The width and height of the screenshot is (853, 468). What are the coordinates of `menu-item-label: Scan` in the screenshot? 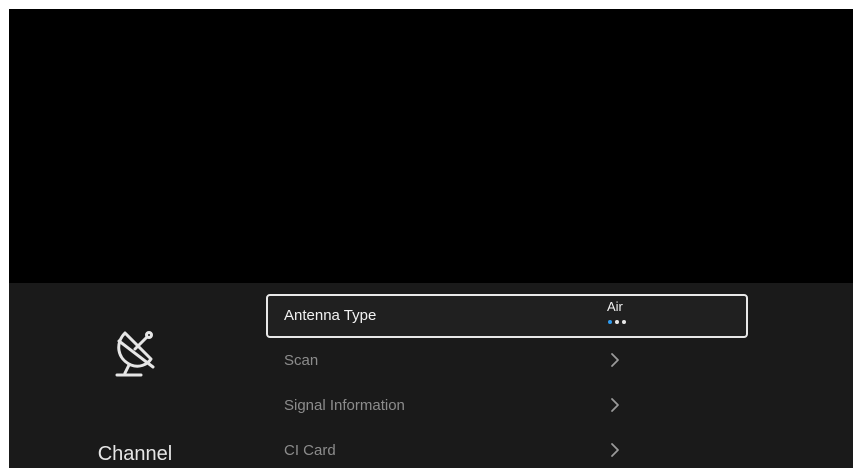 It's located at (301, 360).